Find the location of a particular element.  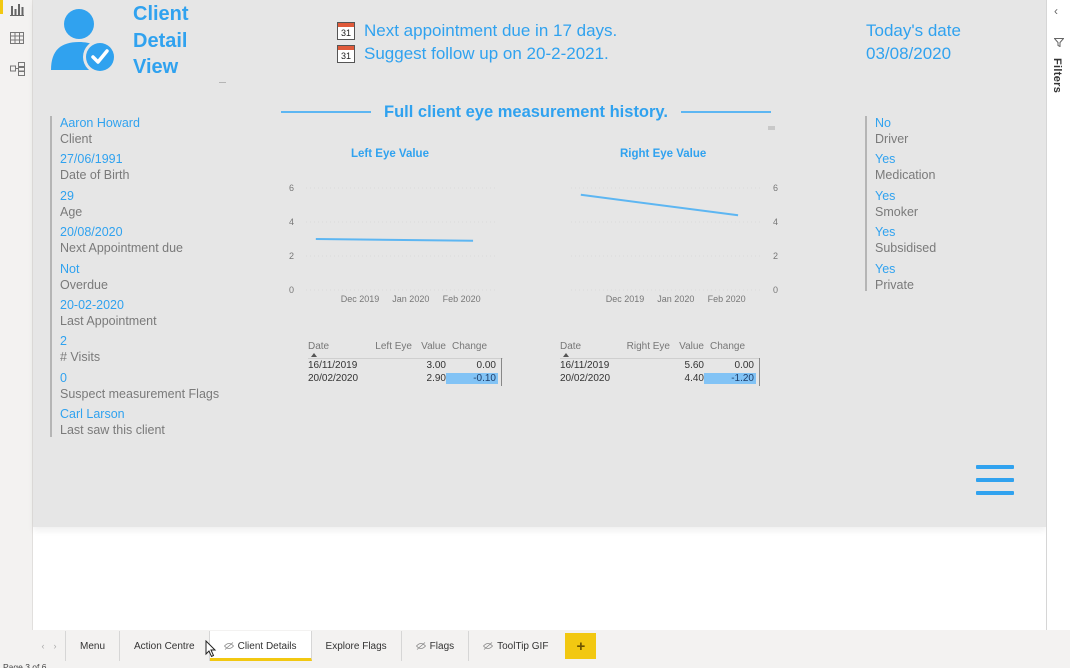

add-page-button: + is located at coordinates (581, 646).